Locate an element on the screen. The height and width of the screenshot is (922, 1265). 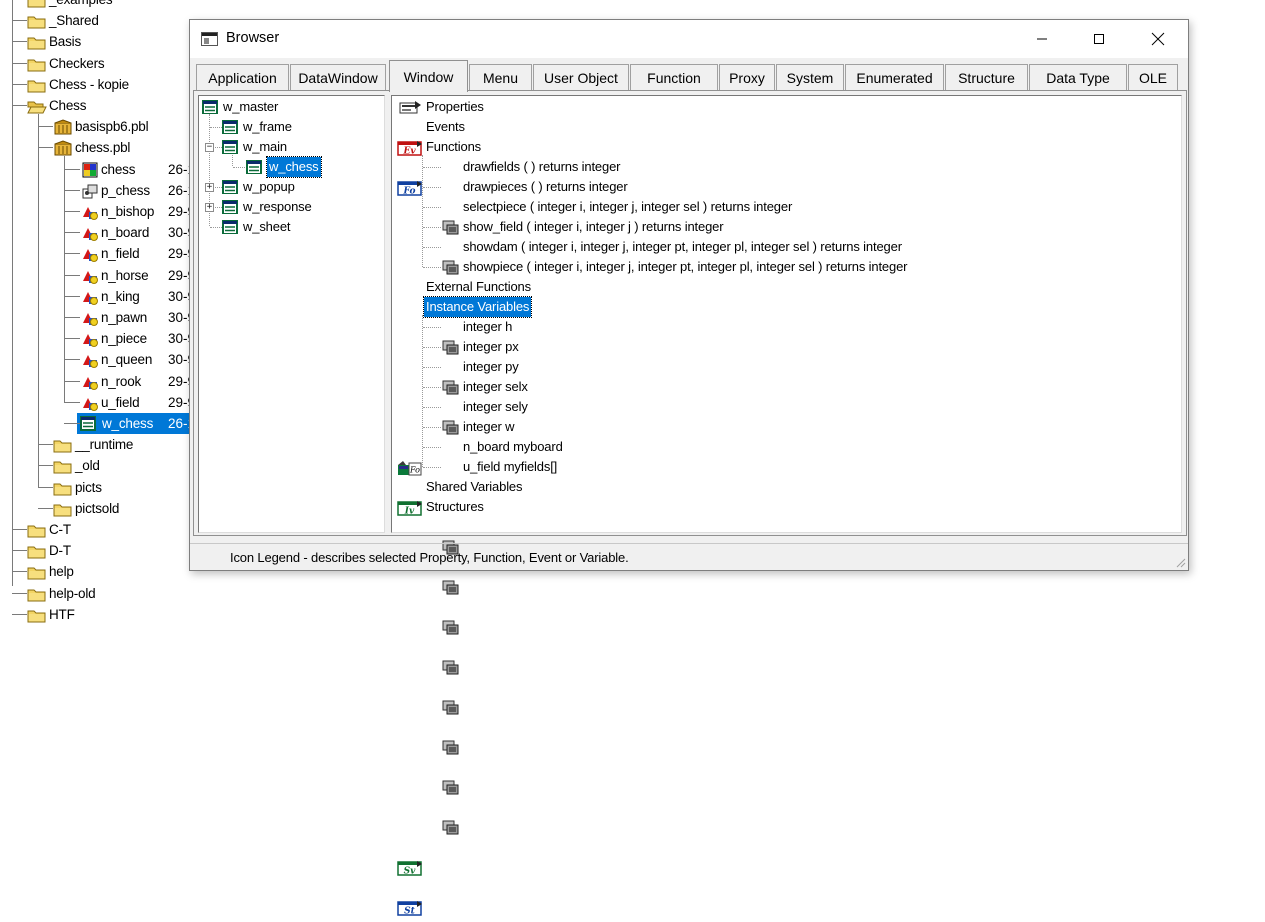
events-category: Ev Events is located at coordinates (784, 137).